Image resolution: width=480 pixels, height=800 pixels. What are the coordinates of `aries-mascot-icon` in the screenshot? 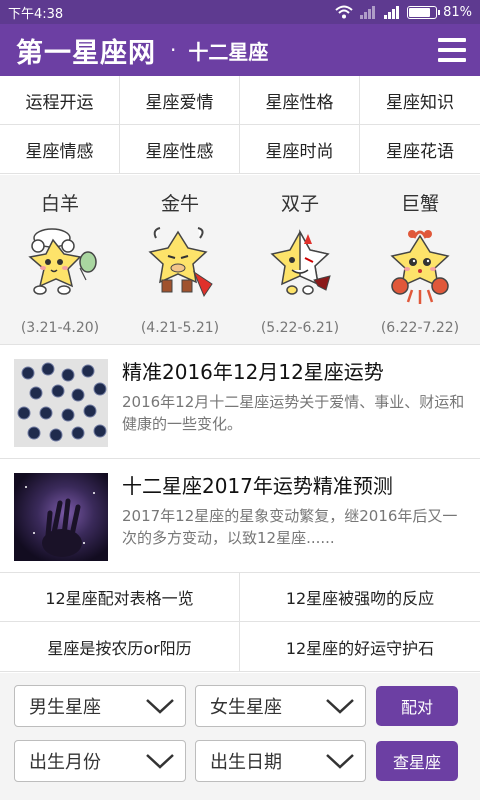 It's located at (62, 261).